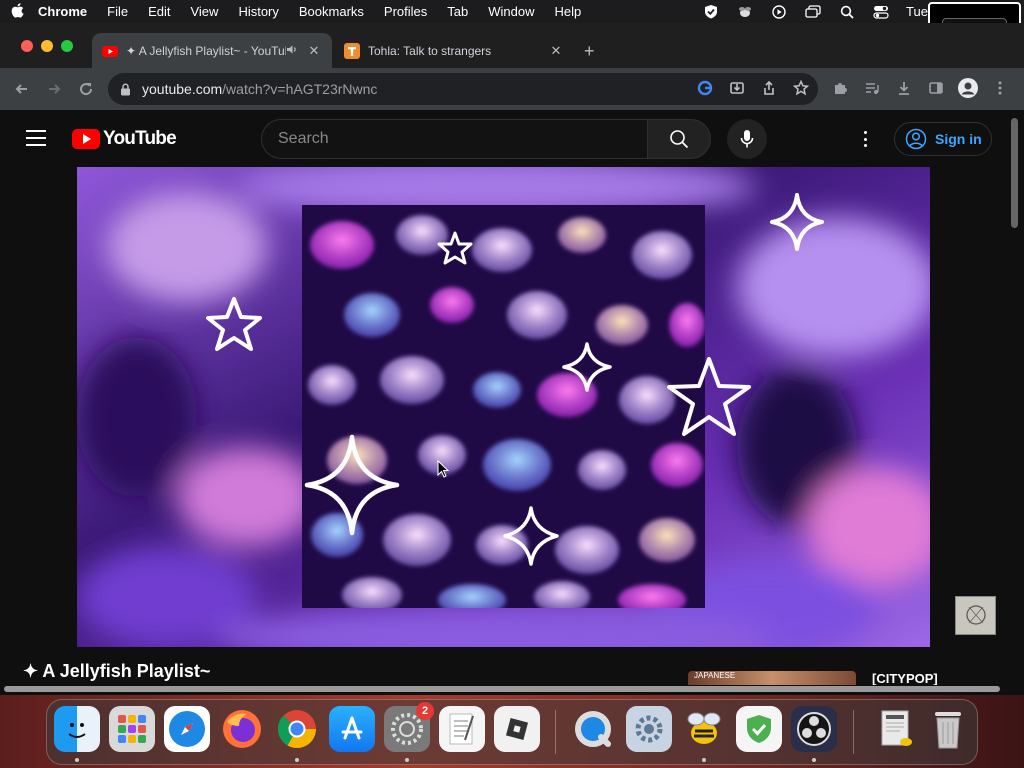  Describe the element at coordinates (212, 50) in the screenshot. I see `tab-youtube: ✦ A Jellyfish Playlist~ - YouTube ✕` at that location.